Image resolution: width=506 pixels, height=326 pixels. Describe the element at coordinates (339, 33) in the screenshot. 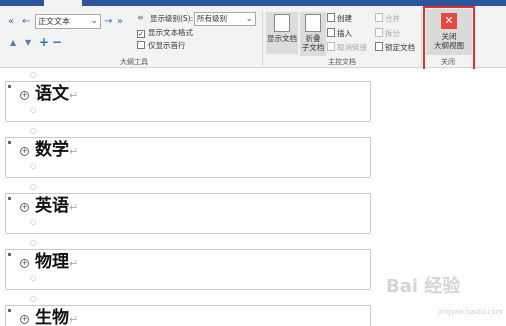

I see `insert-button: 插入` at that location.